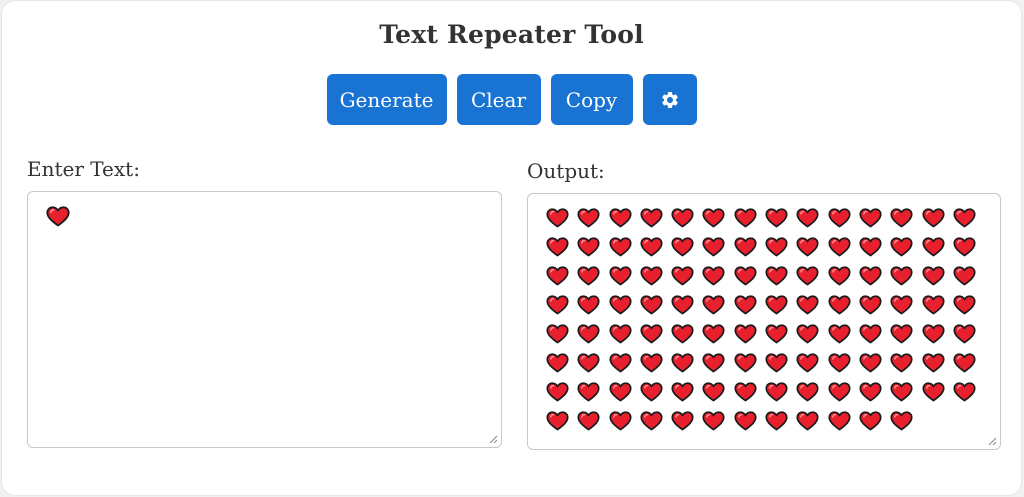 The image size is (1024, 497). Describe the element at coordinates (386, 99) in the screenshot. I see `generate-button: Generate` at that location.